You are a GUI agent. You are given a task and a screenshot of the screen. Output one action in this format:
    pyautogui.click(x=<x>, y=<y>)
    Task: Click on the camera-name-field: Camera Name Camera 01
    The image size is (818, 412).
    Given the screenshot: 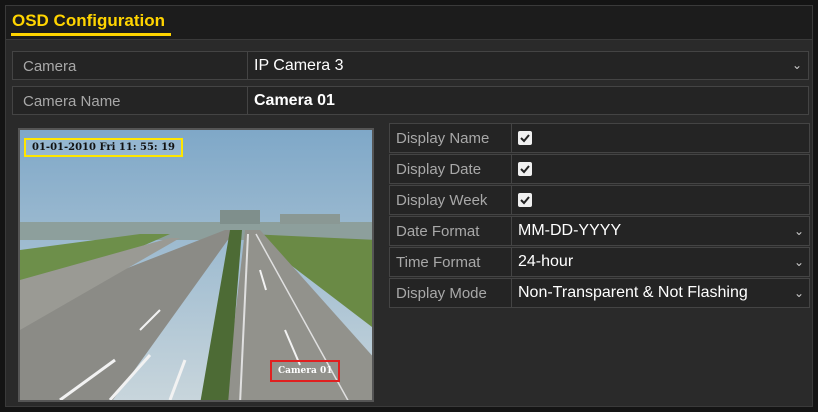 What is the action you would take?
    pyautogui.click(x=410, y=100)
    